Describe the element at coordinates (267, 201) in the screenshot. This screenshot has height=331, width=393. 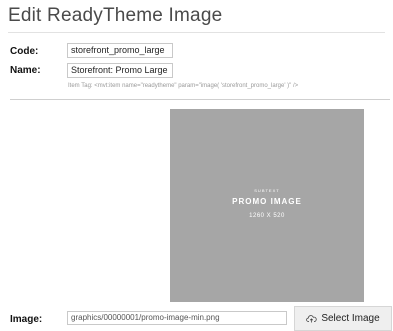
I see `preview-main-text: PROMO IMAGE` at that location.